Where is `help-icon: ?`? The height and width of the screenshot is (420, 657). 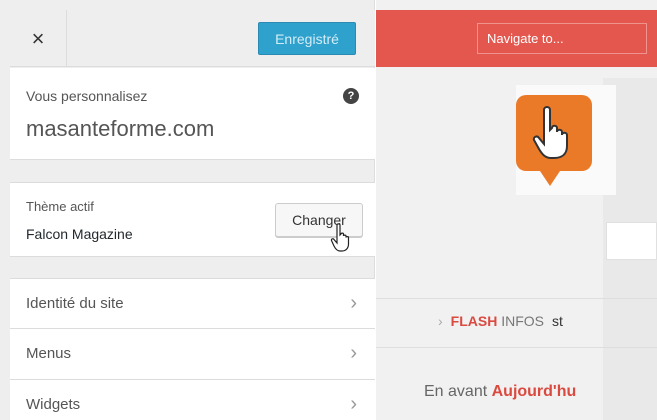 help-icon: ? is located at coordinates (351, 96).